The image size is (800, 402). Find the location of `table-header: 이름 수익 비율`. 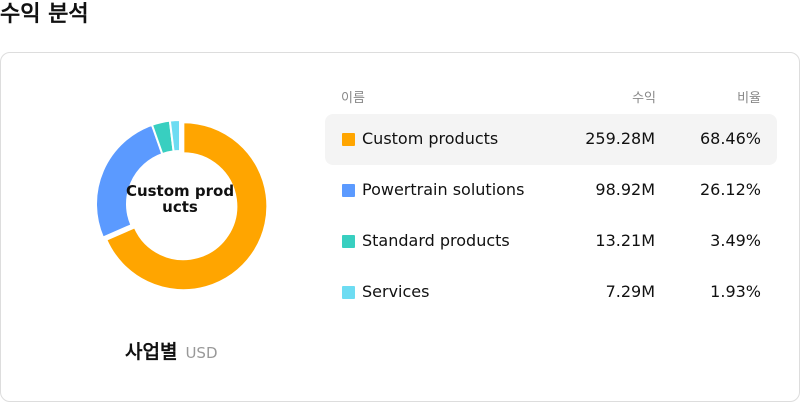

table-header: 이름 수익 비율 is located at coordinates (551, 97).